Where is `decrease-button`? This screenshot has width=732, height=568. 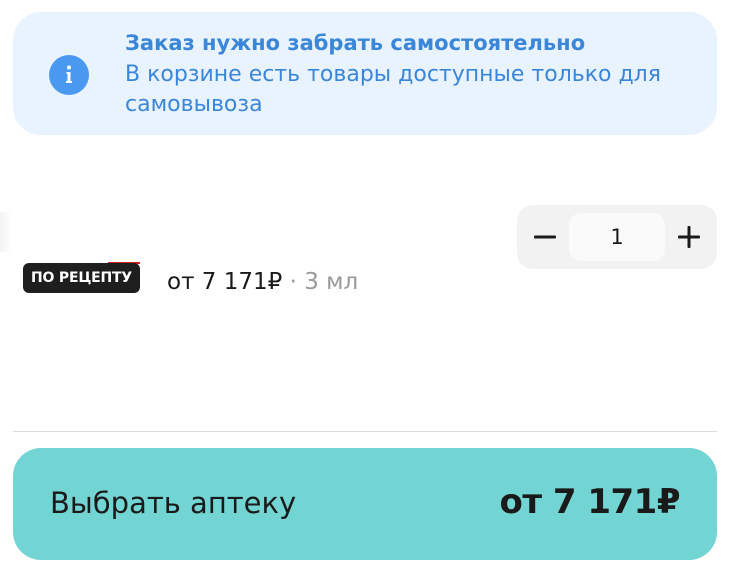 decrease-button is located at coordinates (545, 237).